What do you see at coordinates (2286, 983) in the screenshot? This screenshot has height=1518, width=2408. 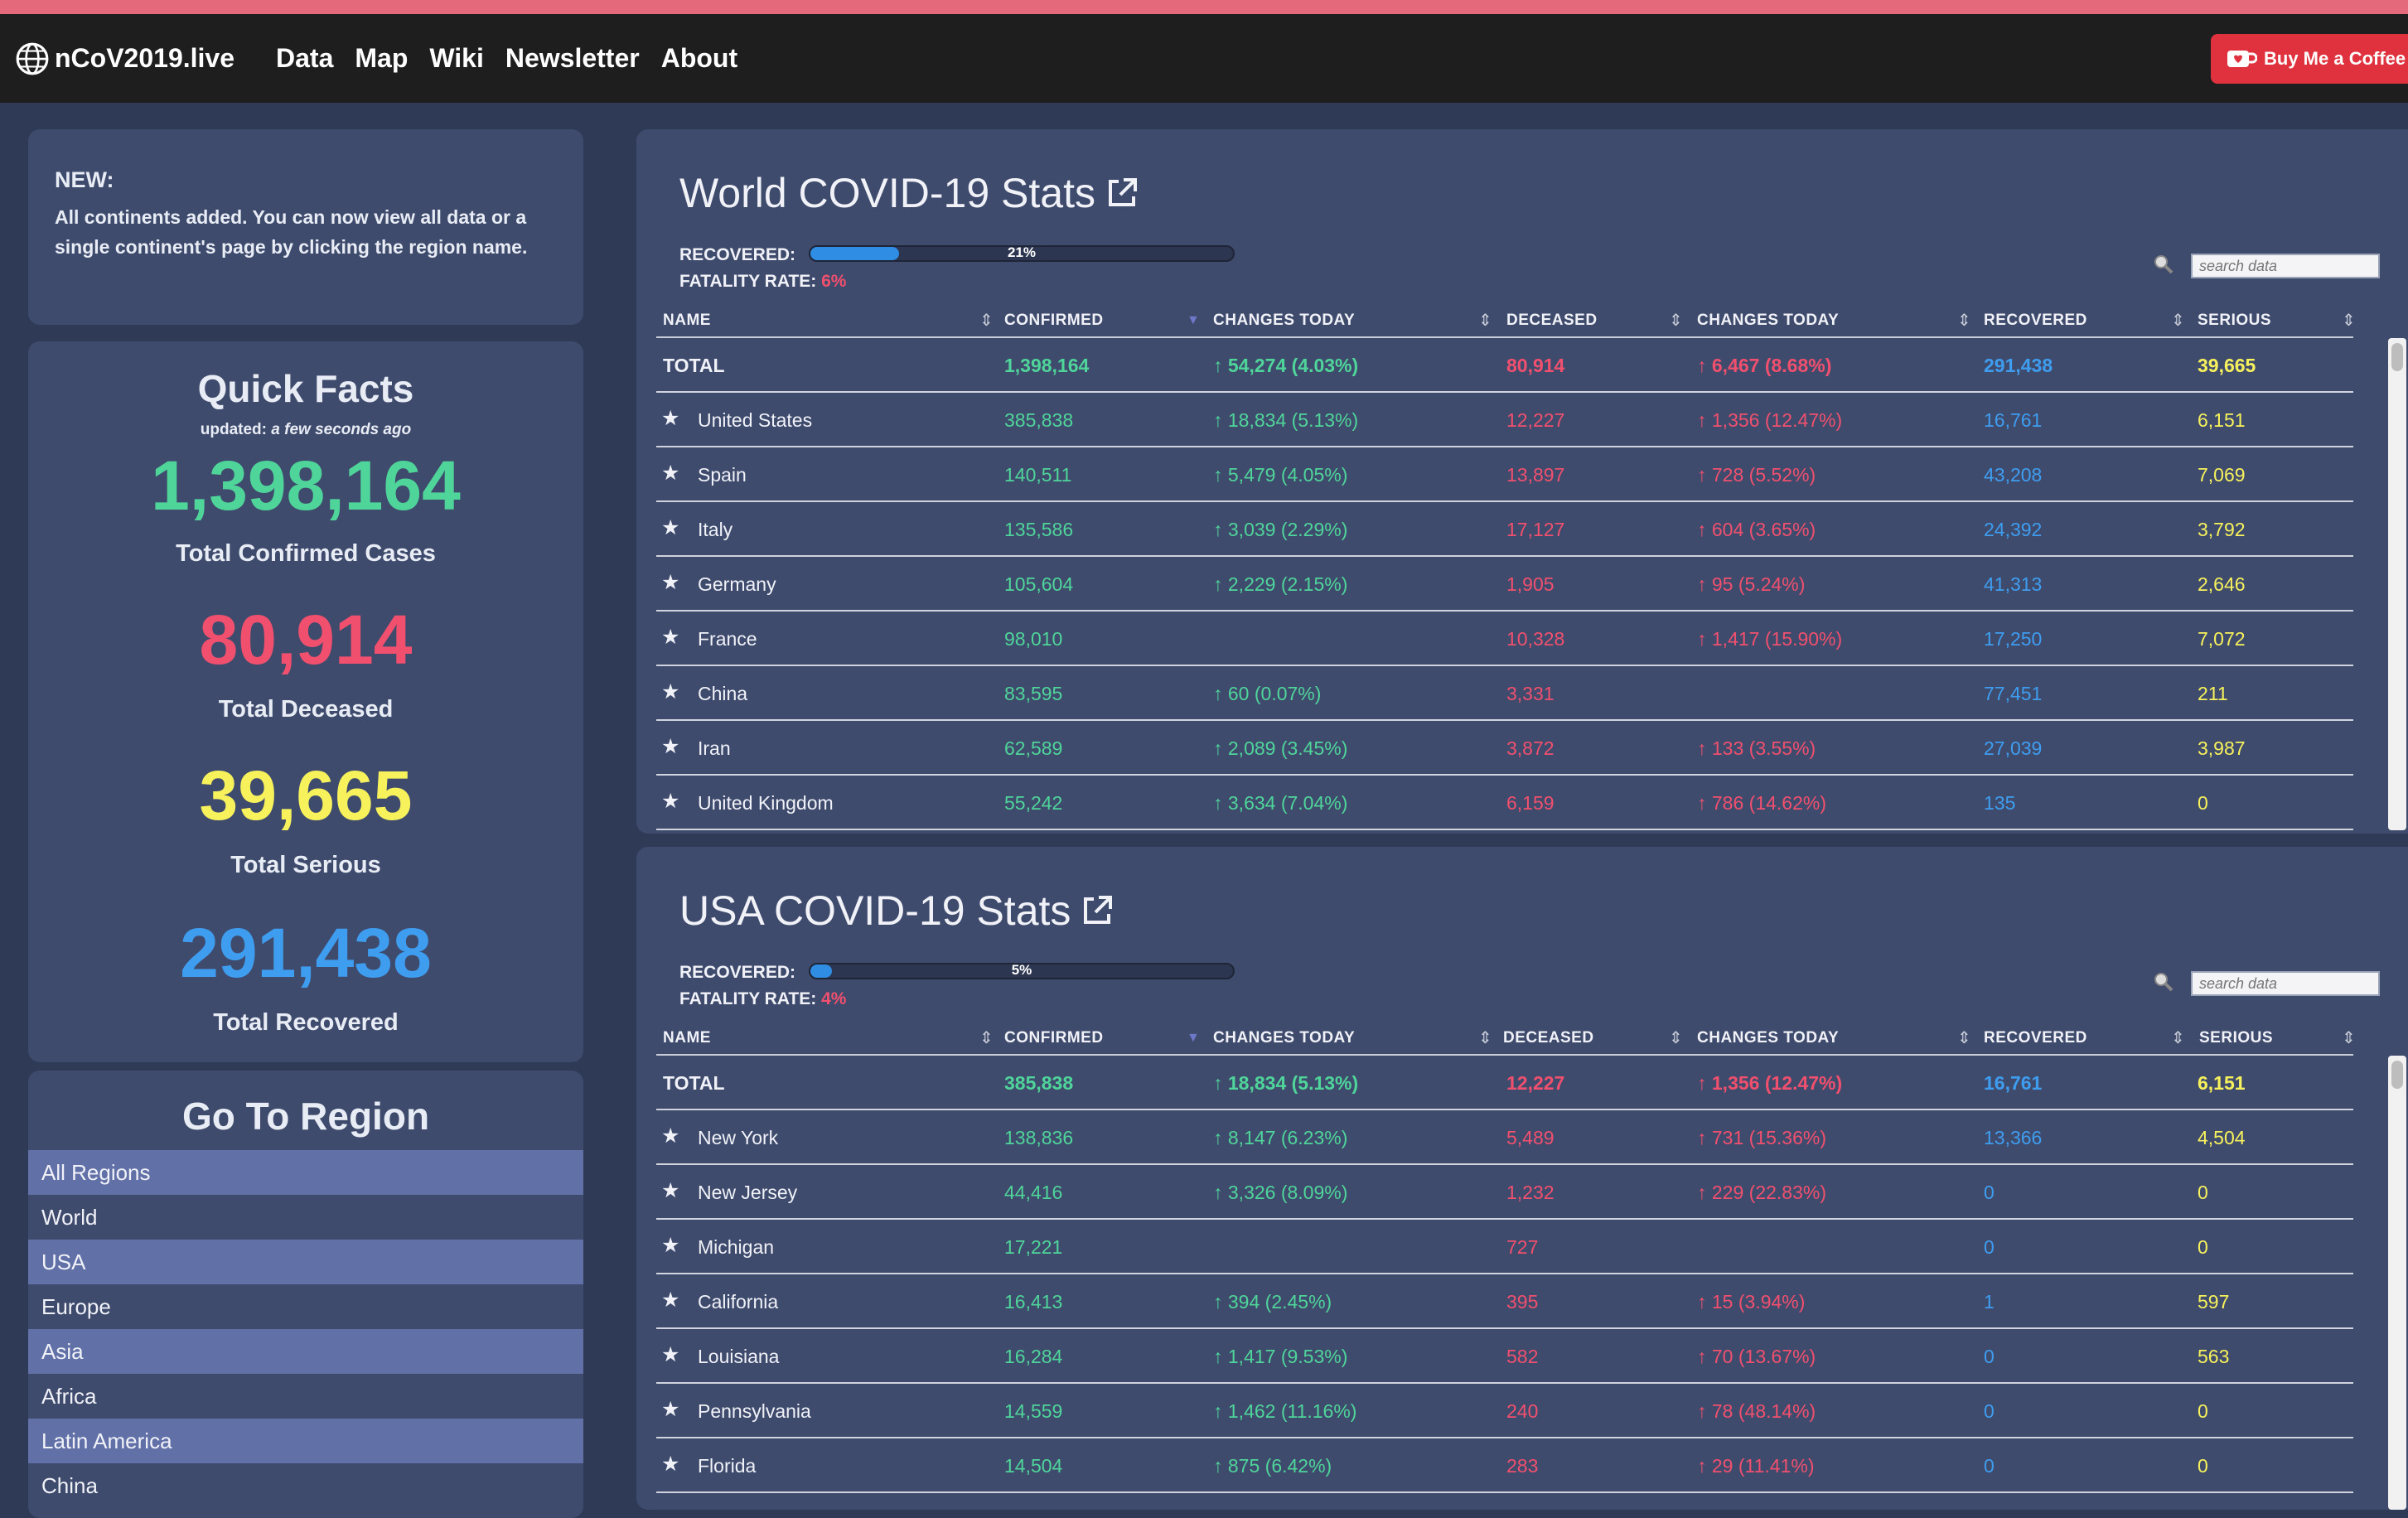 I see `usa-search-input` at bounding box center [2286, 983].